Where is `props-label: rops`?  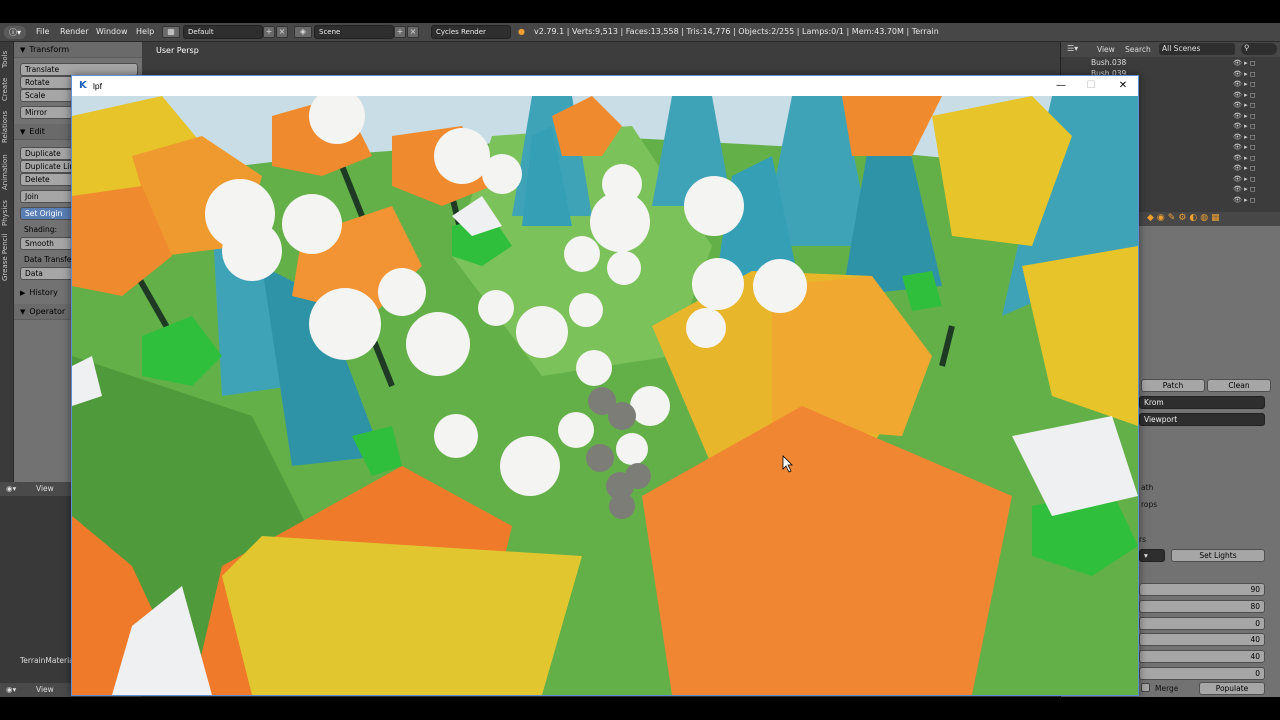 props-label: rops is located at coordinates (1149, 504).